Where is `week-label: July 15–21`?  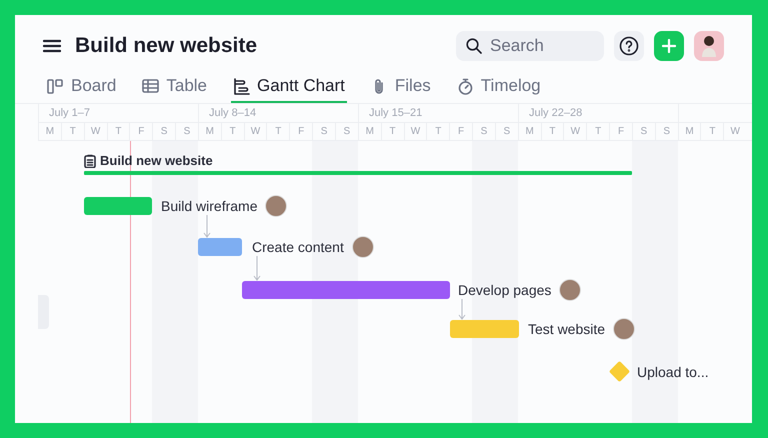
week-label: July 15–21 is located at coordinates (438, 113).